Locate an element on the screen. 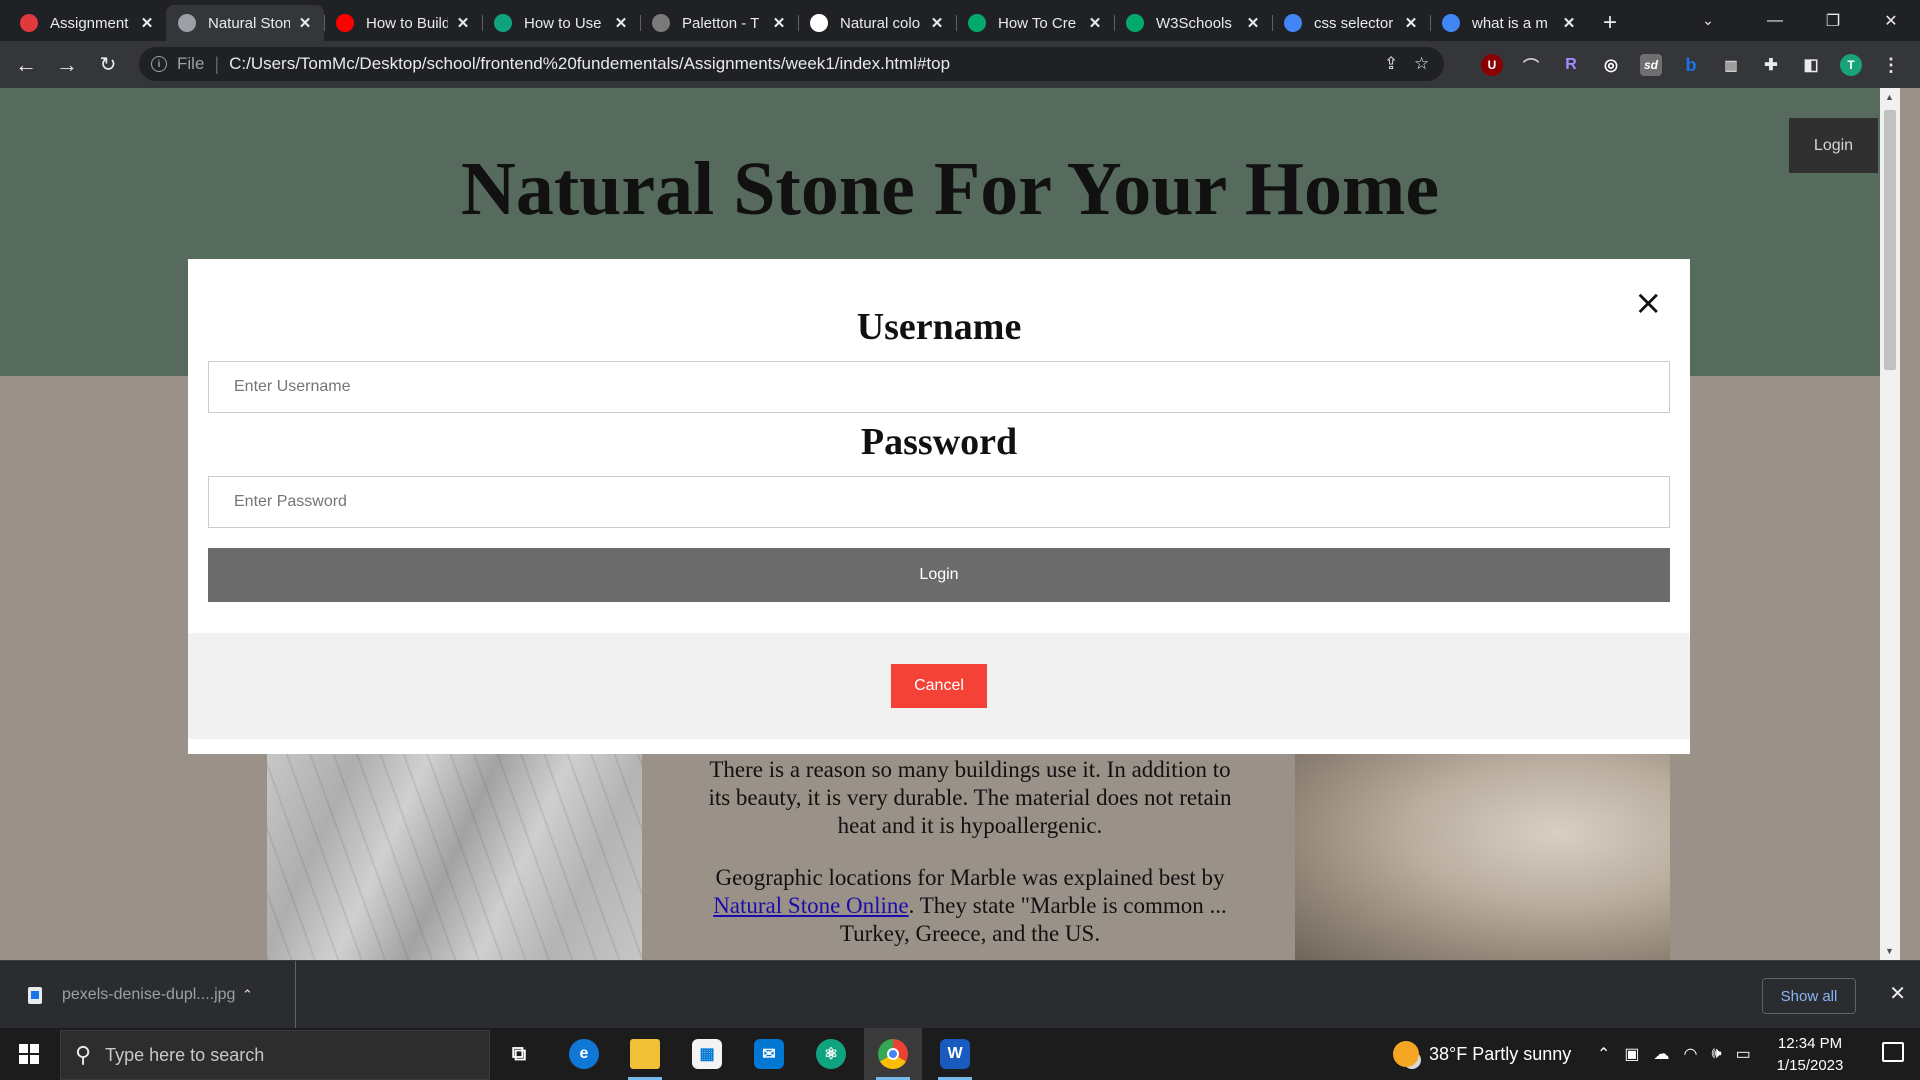 This screenshot has height=1080, width=1920. hexagon-icon is located at coordinates (503, 23).